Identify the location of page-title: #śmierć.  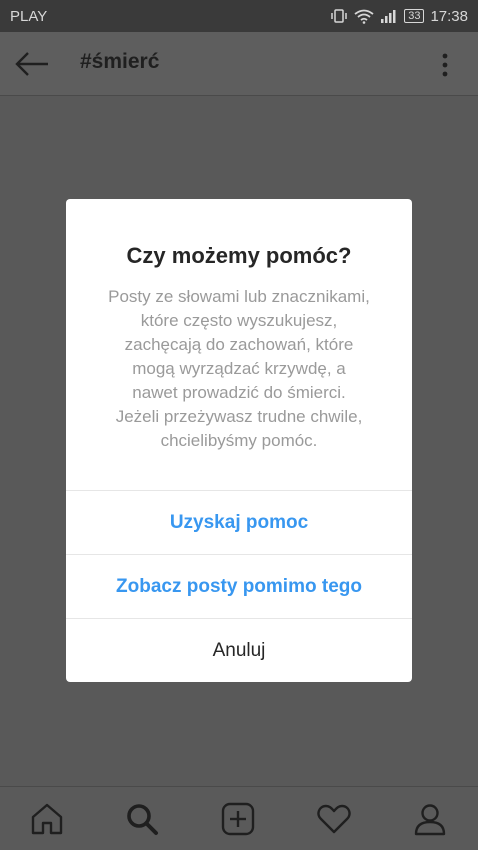
(120, 61).